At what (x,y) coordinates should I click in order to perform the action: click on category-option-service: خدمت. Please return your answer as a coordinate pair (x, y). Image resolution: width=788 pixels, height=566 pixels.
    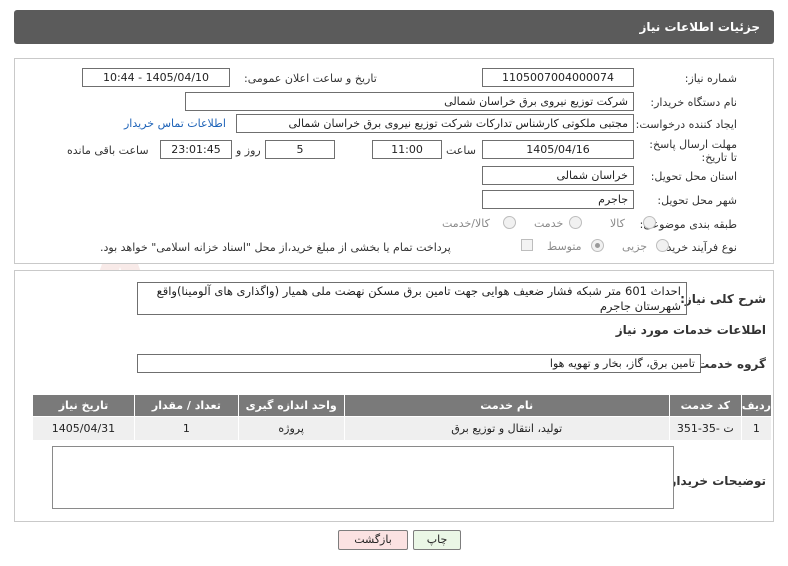
    Looking at the image, I should click on (549, 223).